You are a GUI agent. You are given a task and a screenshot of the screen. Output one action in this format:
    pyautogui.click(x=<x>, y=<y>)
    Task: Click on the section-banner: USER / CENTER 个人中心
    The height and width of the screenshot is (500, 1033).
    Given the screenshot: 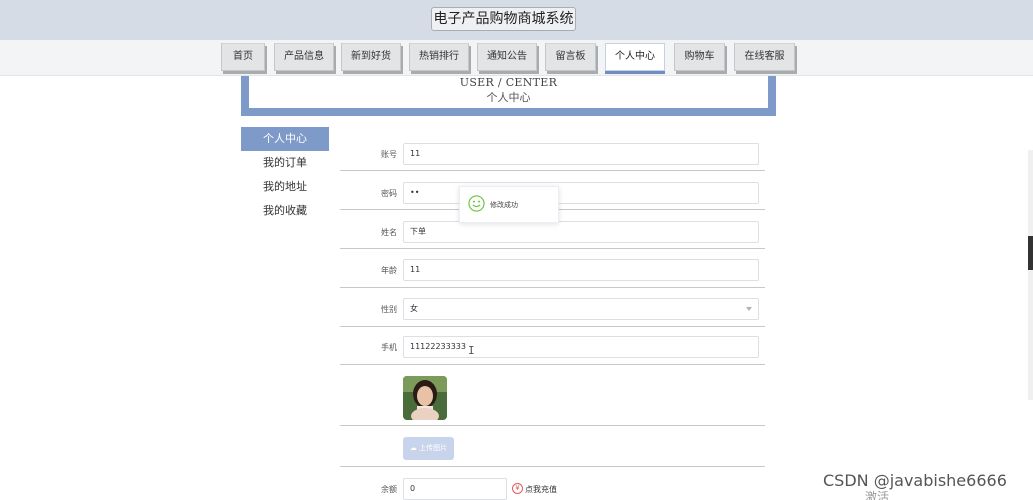 What is the action you would take?
    pyautogui.click(x=508, y=96)
    